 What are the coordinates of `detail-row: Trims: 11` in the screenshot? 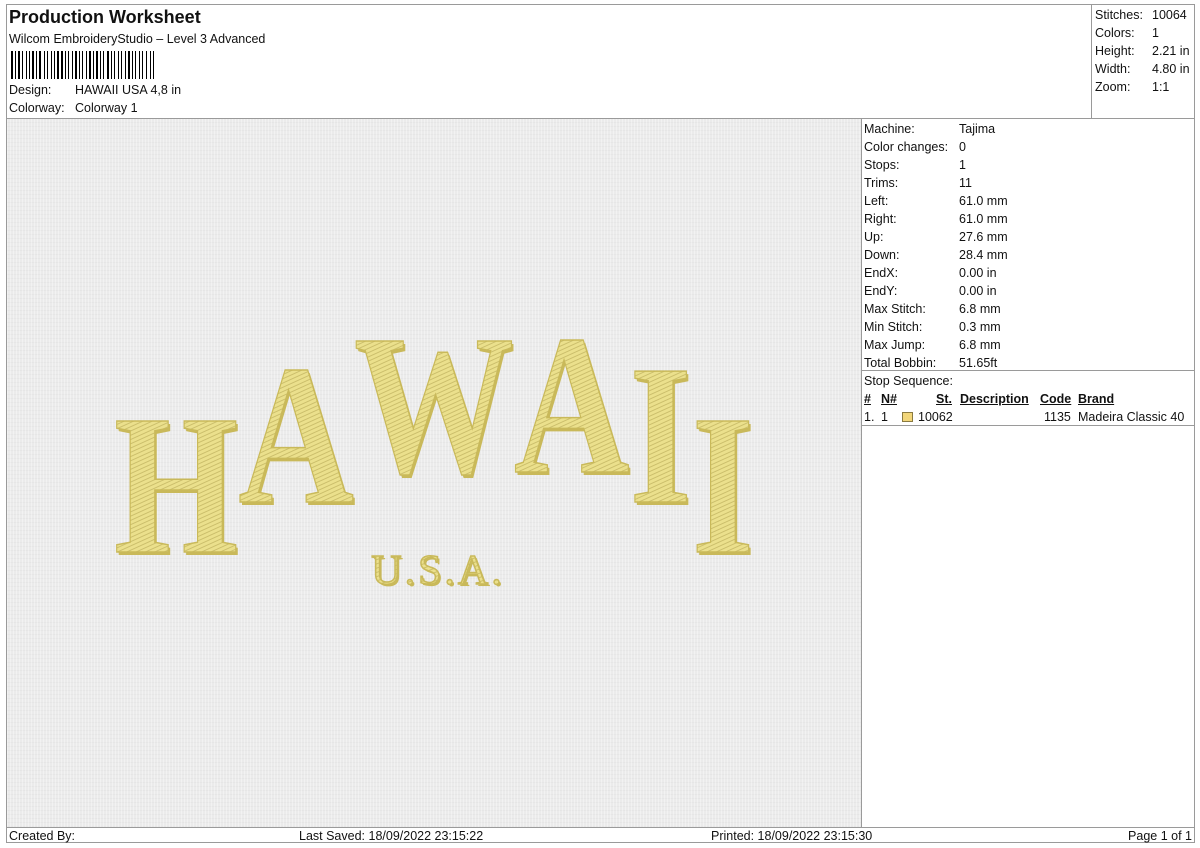 It's located at (918, 183).